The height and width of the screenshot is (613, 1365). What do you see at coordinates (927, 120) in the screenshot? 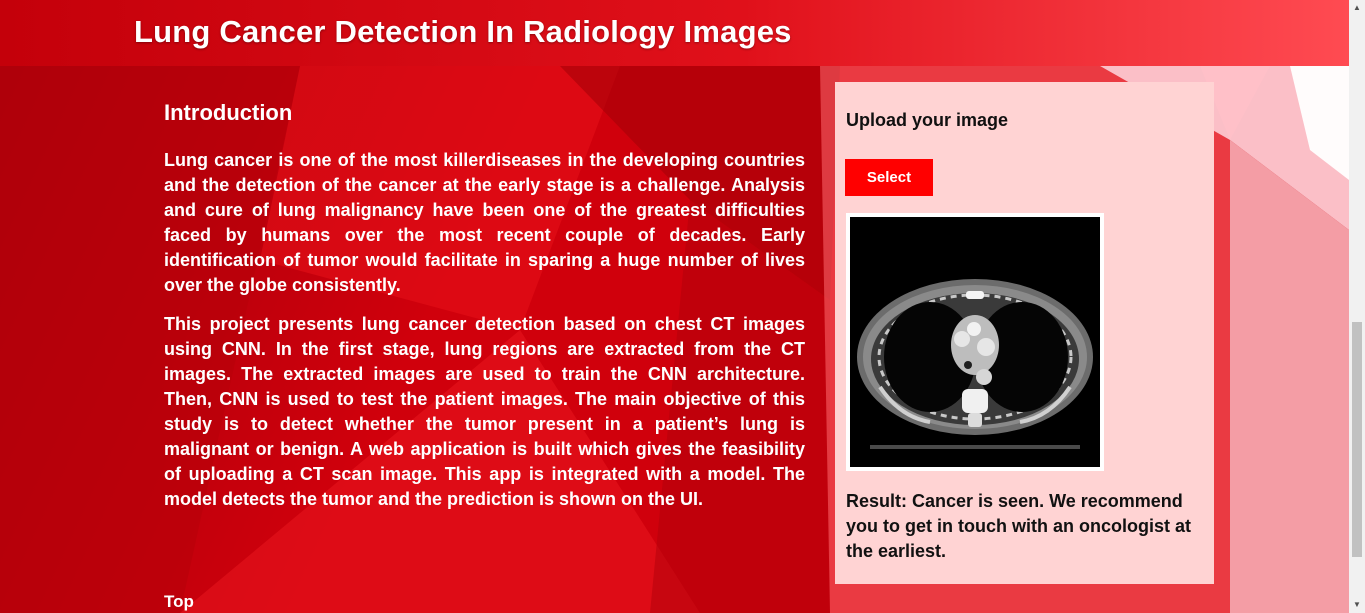
I see `upload-panel-title: Upload your image` at bounding box center [927, 120].